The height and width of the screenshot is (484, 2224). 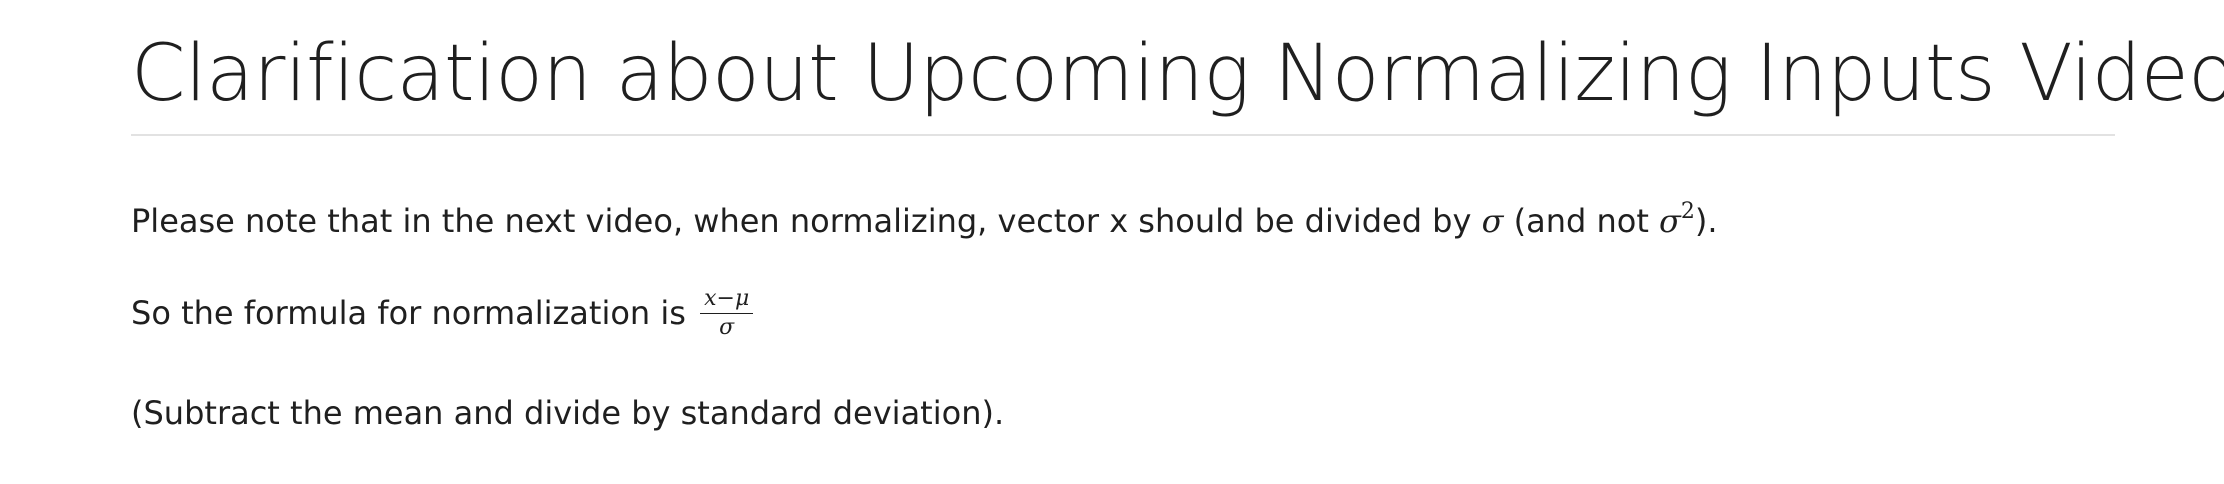 I want to click on sigma-symbol: σ, so click(x=1492, y=221).